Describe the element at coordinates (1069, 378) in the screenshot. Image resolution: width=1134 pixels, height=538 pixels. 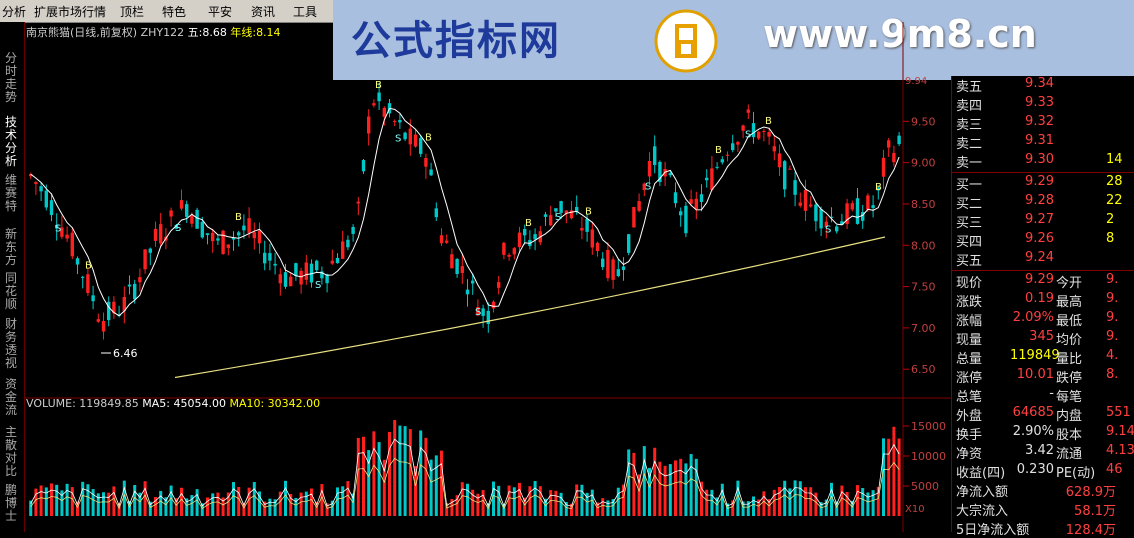
I see `stat-label-2: 跌停` at that location.